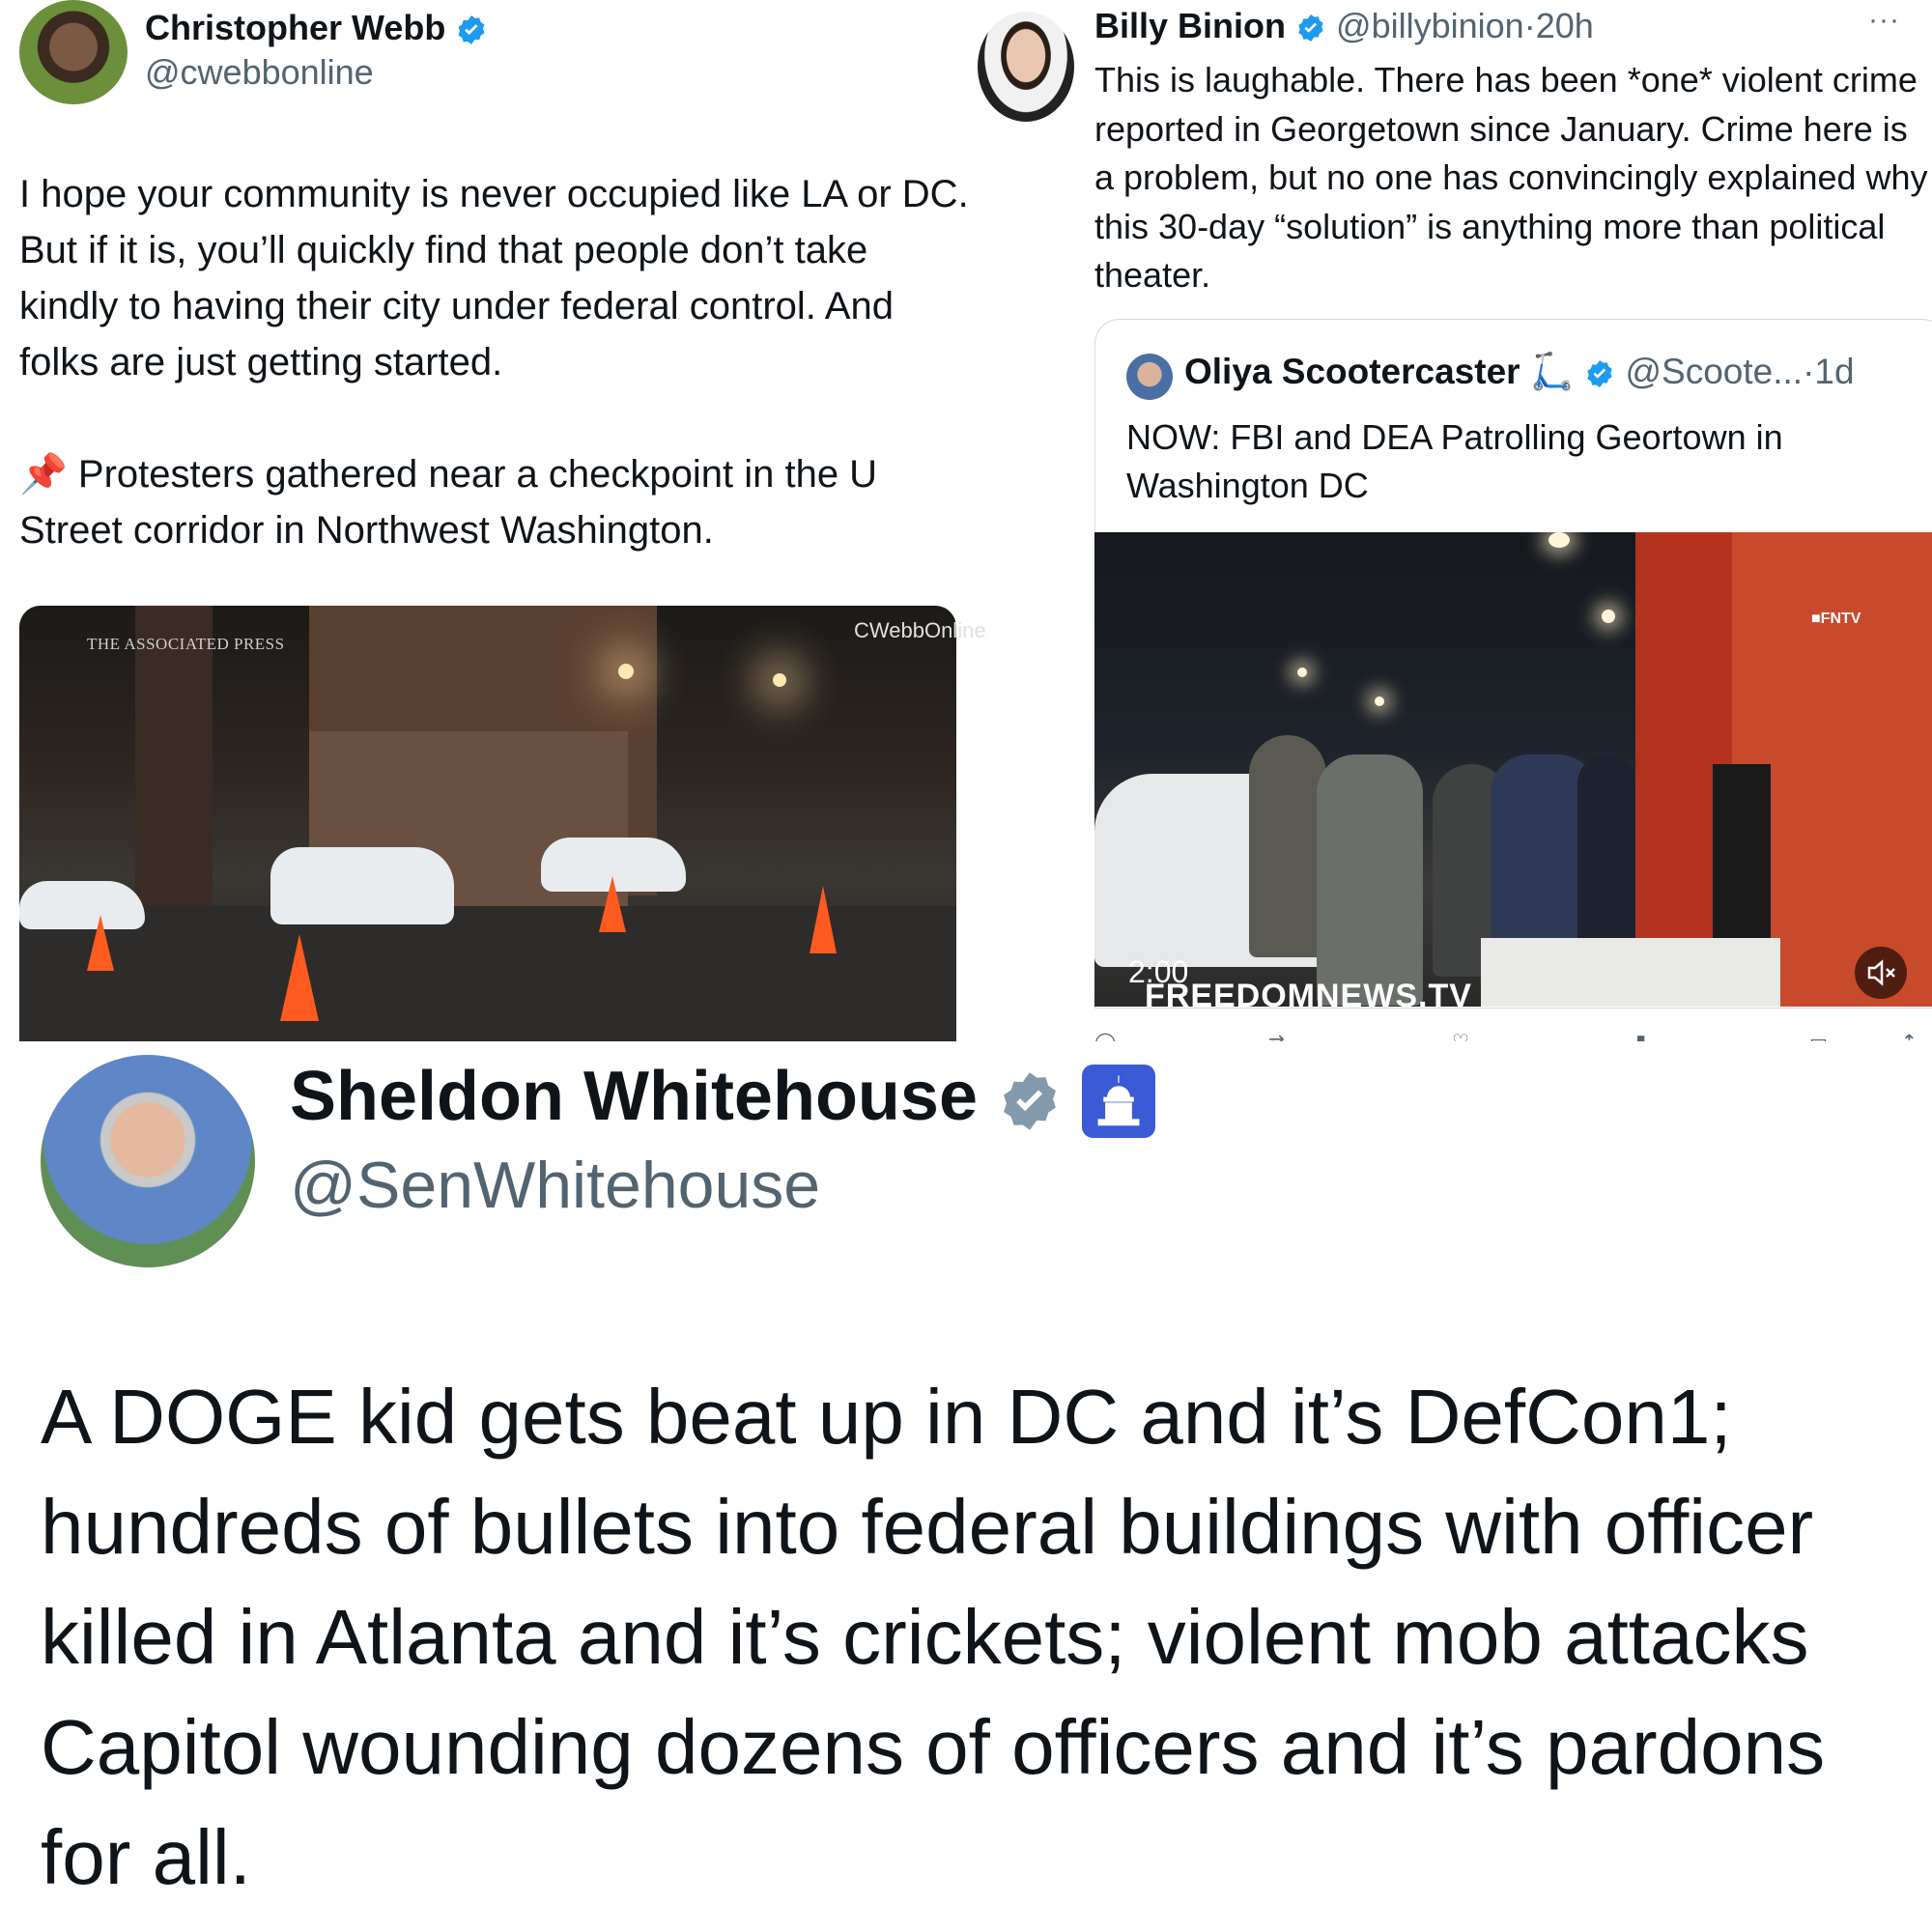 The height and width of the screenshot is (1932, 1932). I want to click on media-watermark: THE ASSOCIATED PRESS, so click(186, 644).